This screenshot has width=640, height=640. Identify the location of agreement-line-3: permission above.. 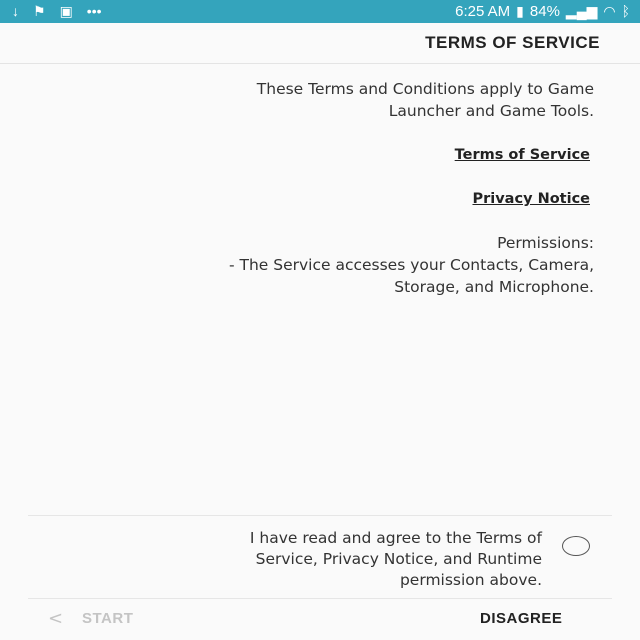
(470, 580).